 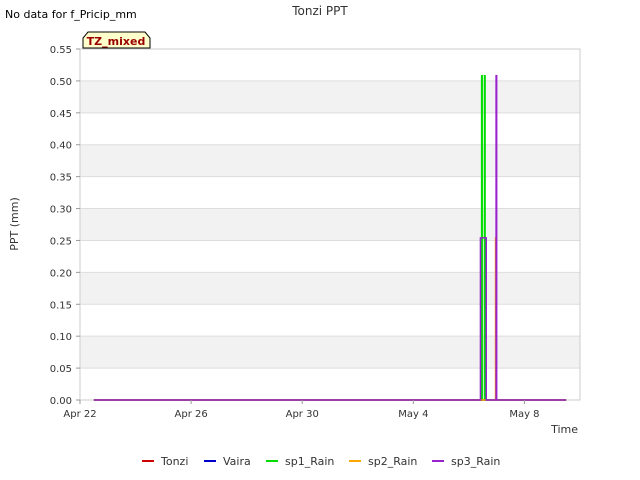 I want to click on y-tick-label: 0.45, so click(x=61, y=114).